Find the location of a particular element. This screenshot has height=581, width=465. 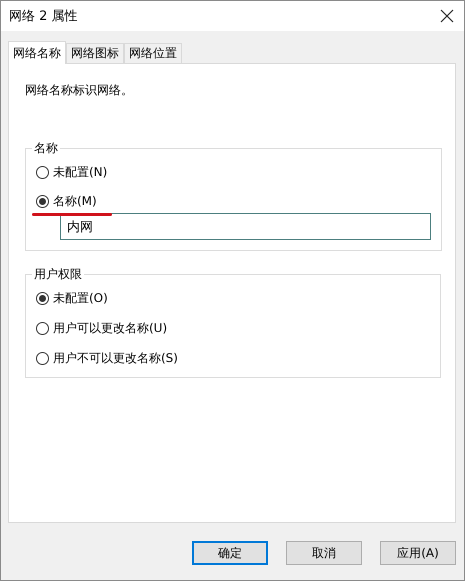

dialog-button: 取消 is located at coordinates (324, 553).